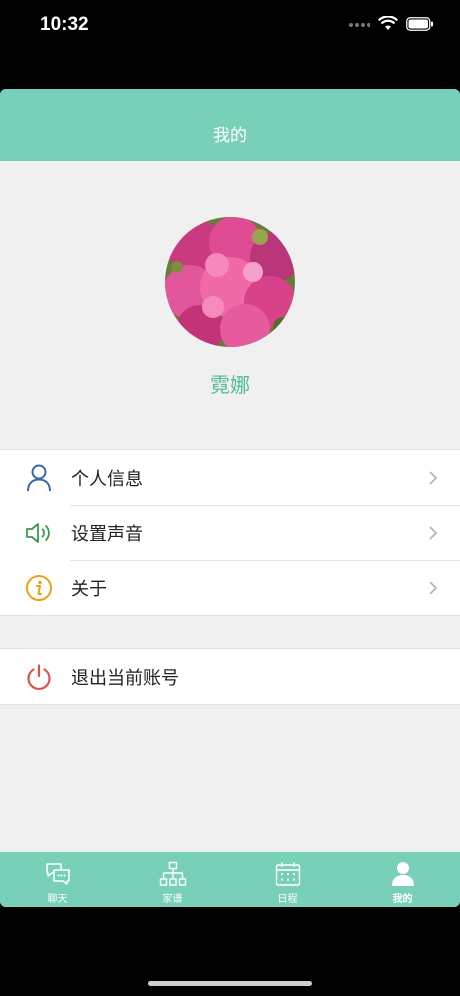 This screenshot has height=996, width=460. I want to click on speaker-icon, so click(39, 533).